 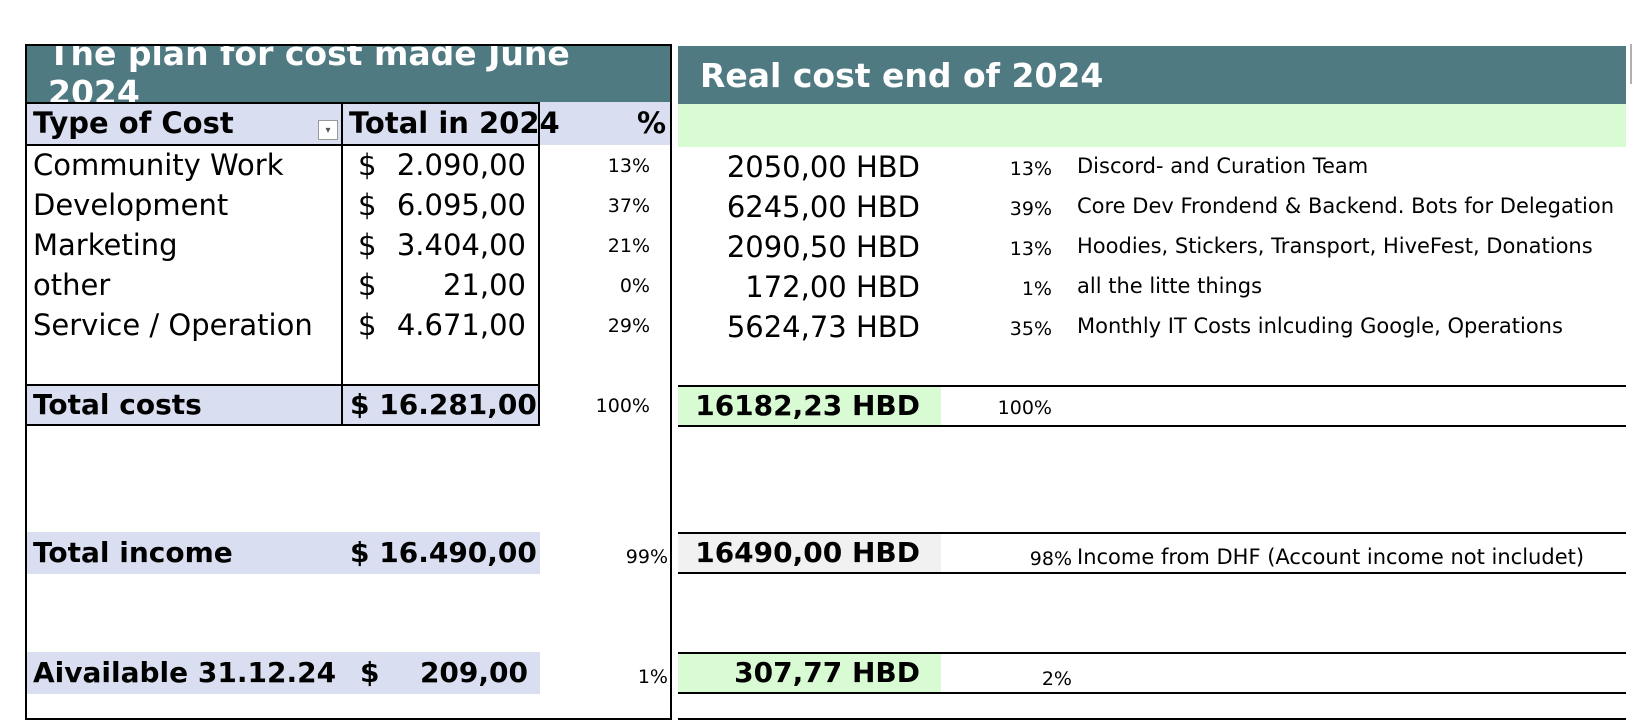 What do you see at coordinates (622, 406) in the screenshot?
I see `plan-total-costs-pct: 100%` at bounding box center [622, 406].